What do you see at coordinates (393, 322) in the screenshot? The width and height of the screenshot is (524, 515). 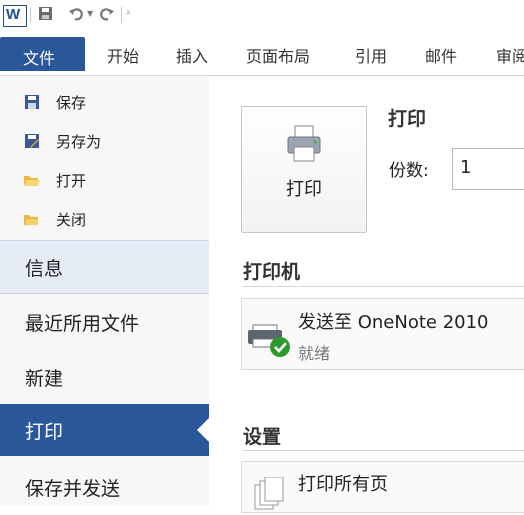 I see `printer-name: 发送至 OneNote 2010` at bounding box center [393, 322].